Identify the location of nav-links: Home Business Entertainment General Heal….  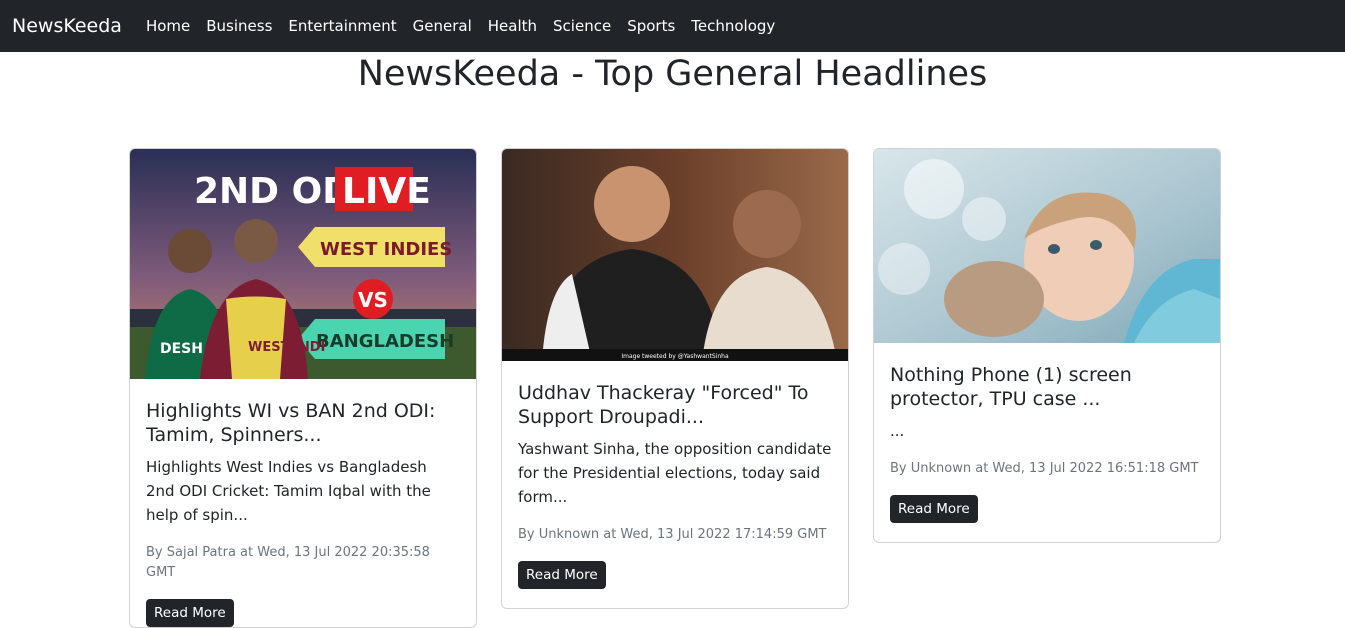
(460, 26).